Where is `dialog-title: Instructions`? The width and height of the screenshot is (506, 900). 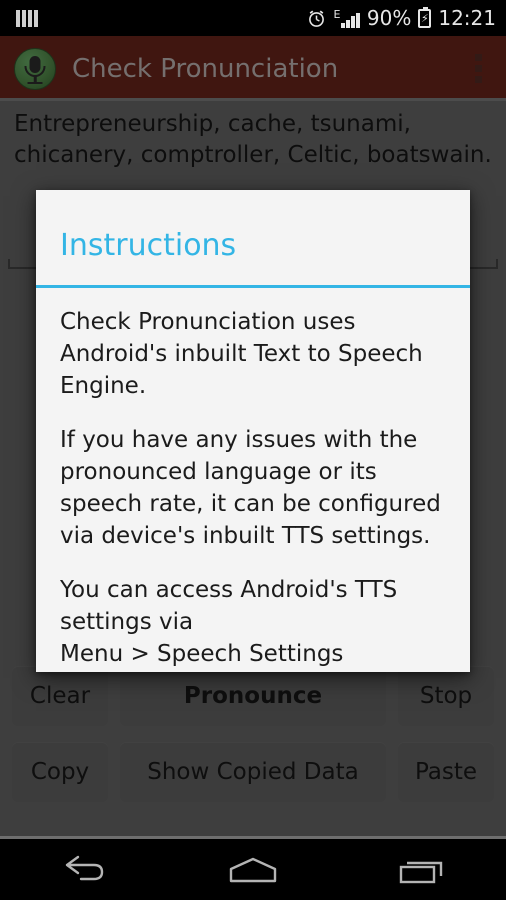 dialog-title: Instructions is located at coordinates (148, 245).